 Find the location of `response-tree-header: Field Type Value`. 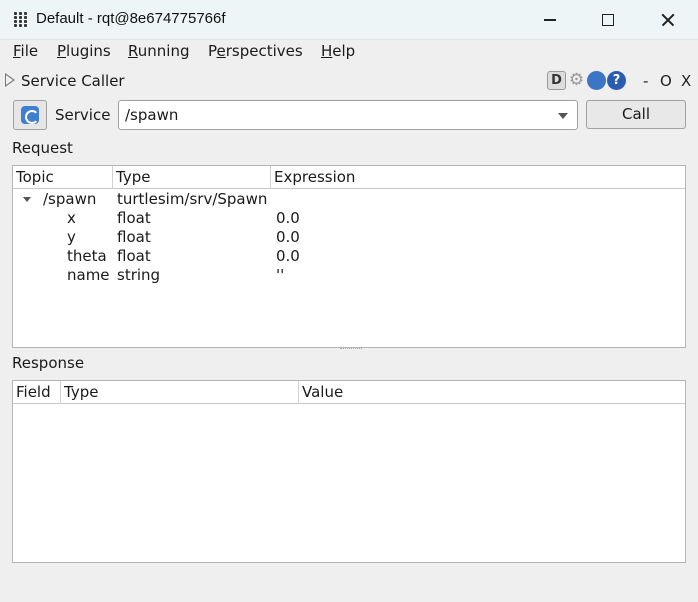

response-tree-header: Field Type Value is located at coordinates (349, 392).